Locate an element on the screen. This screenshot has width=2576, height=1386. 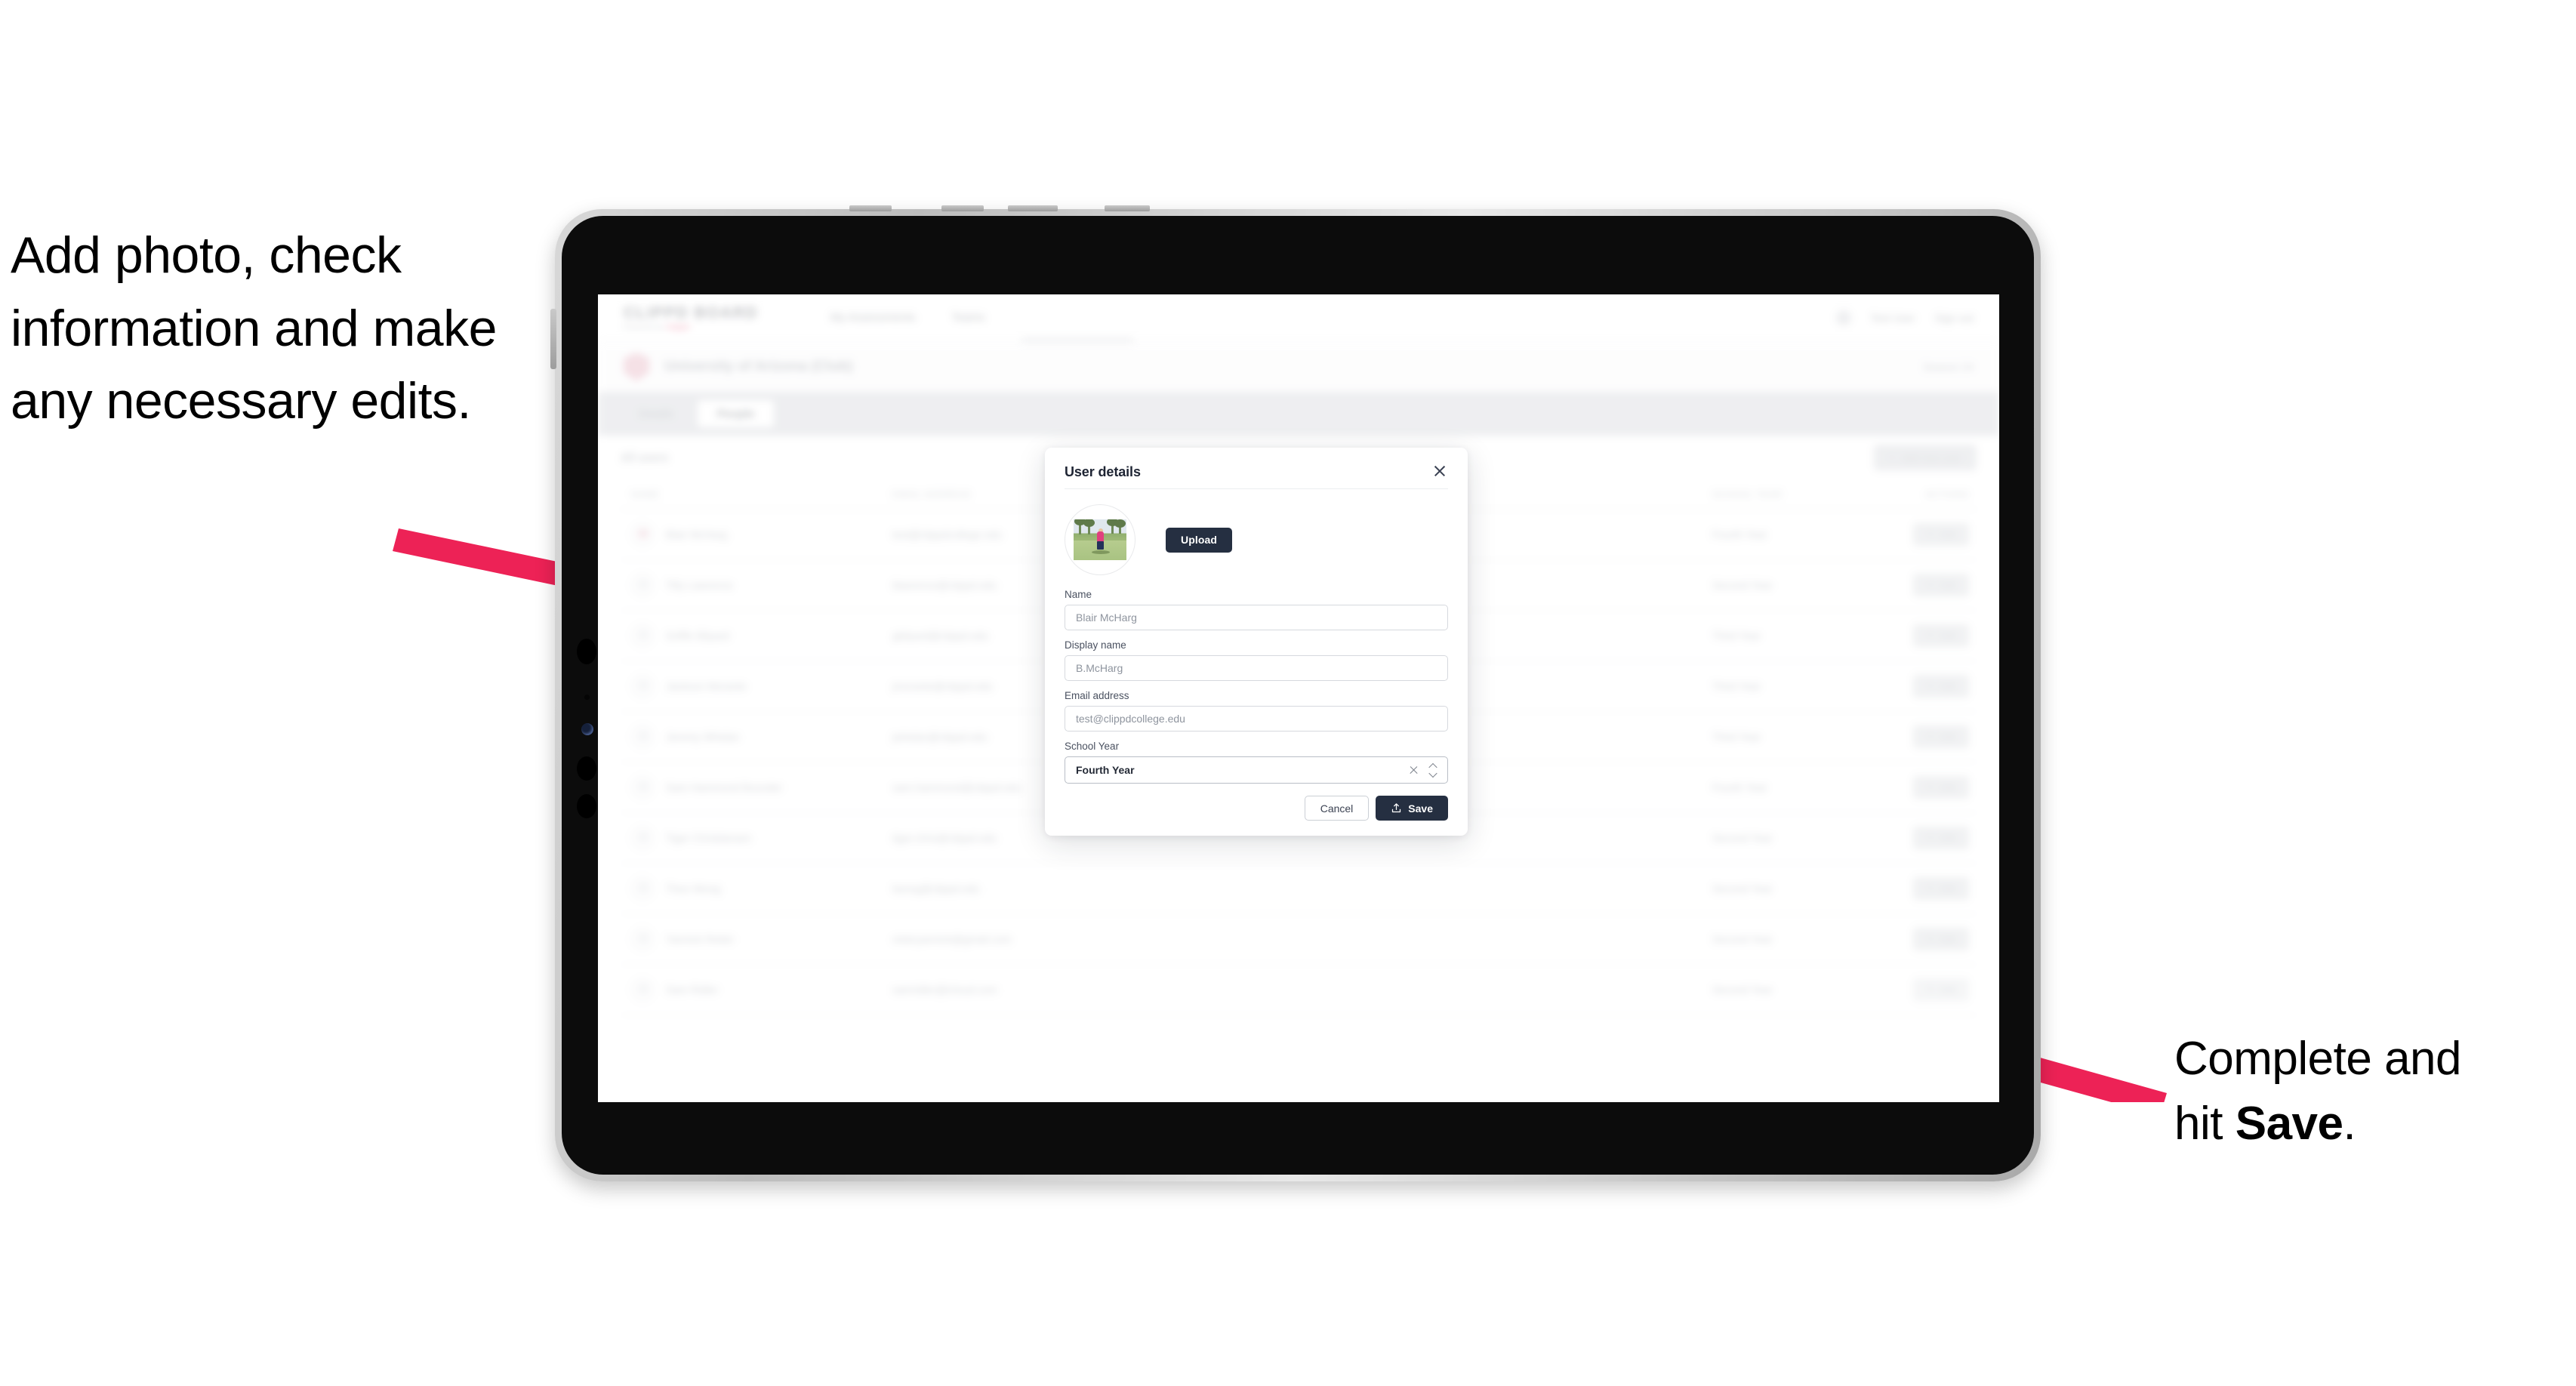
golfer-photo-icon is located at coordinates (1100, 539).